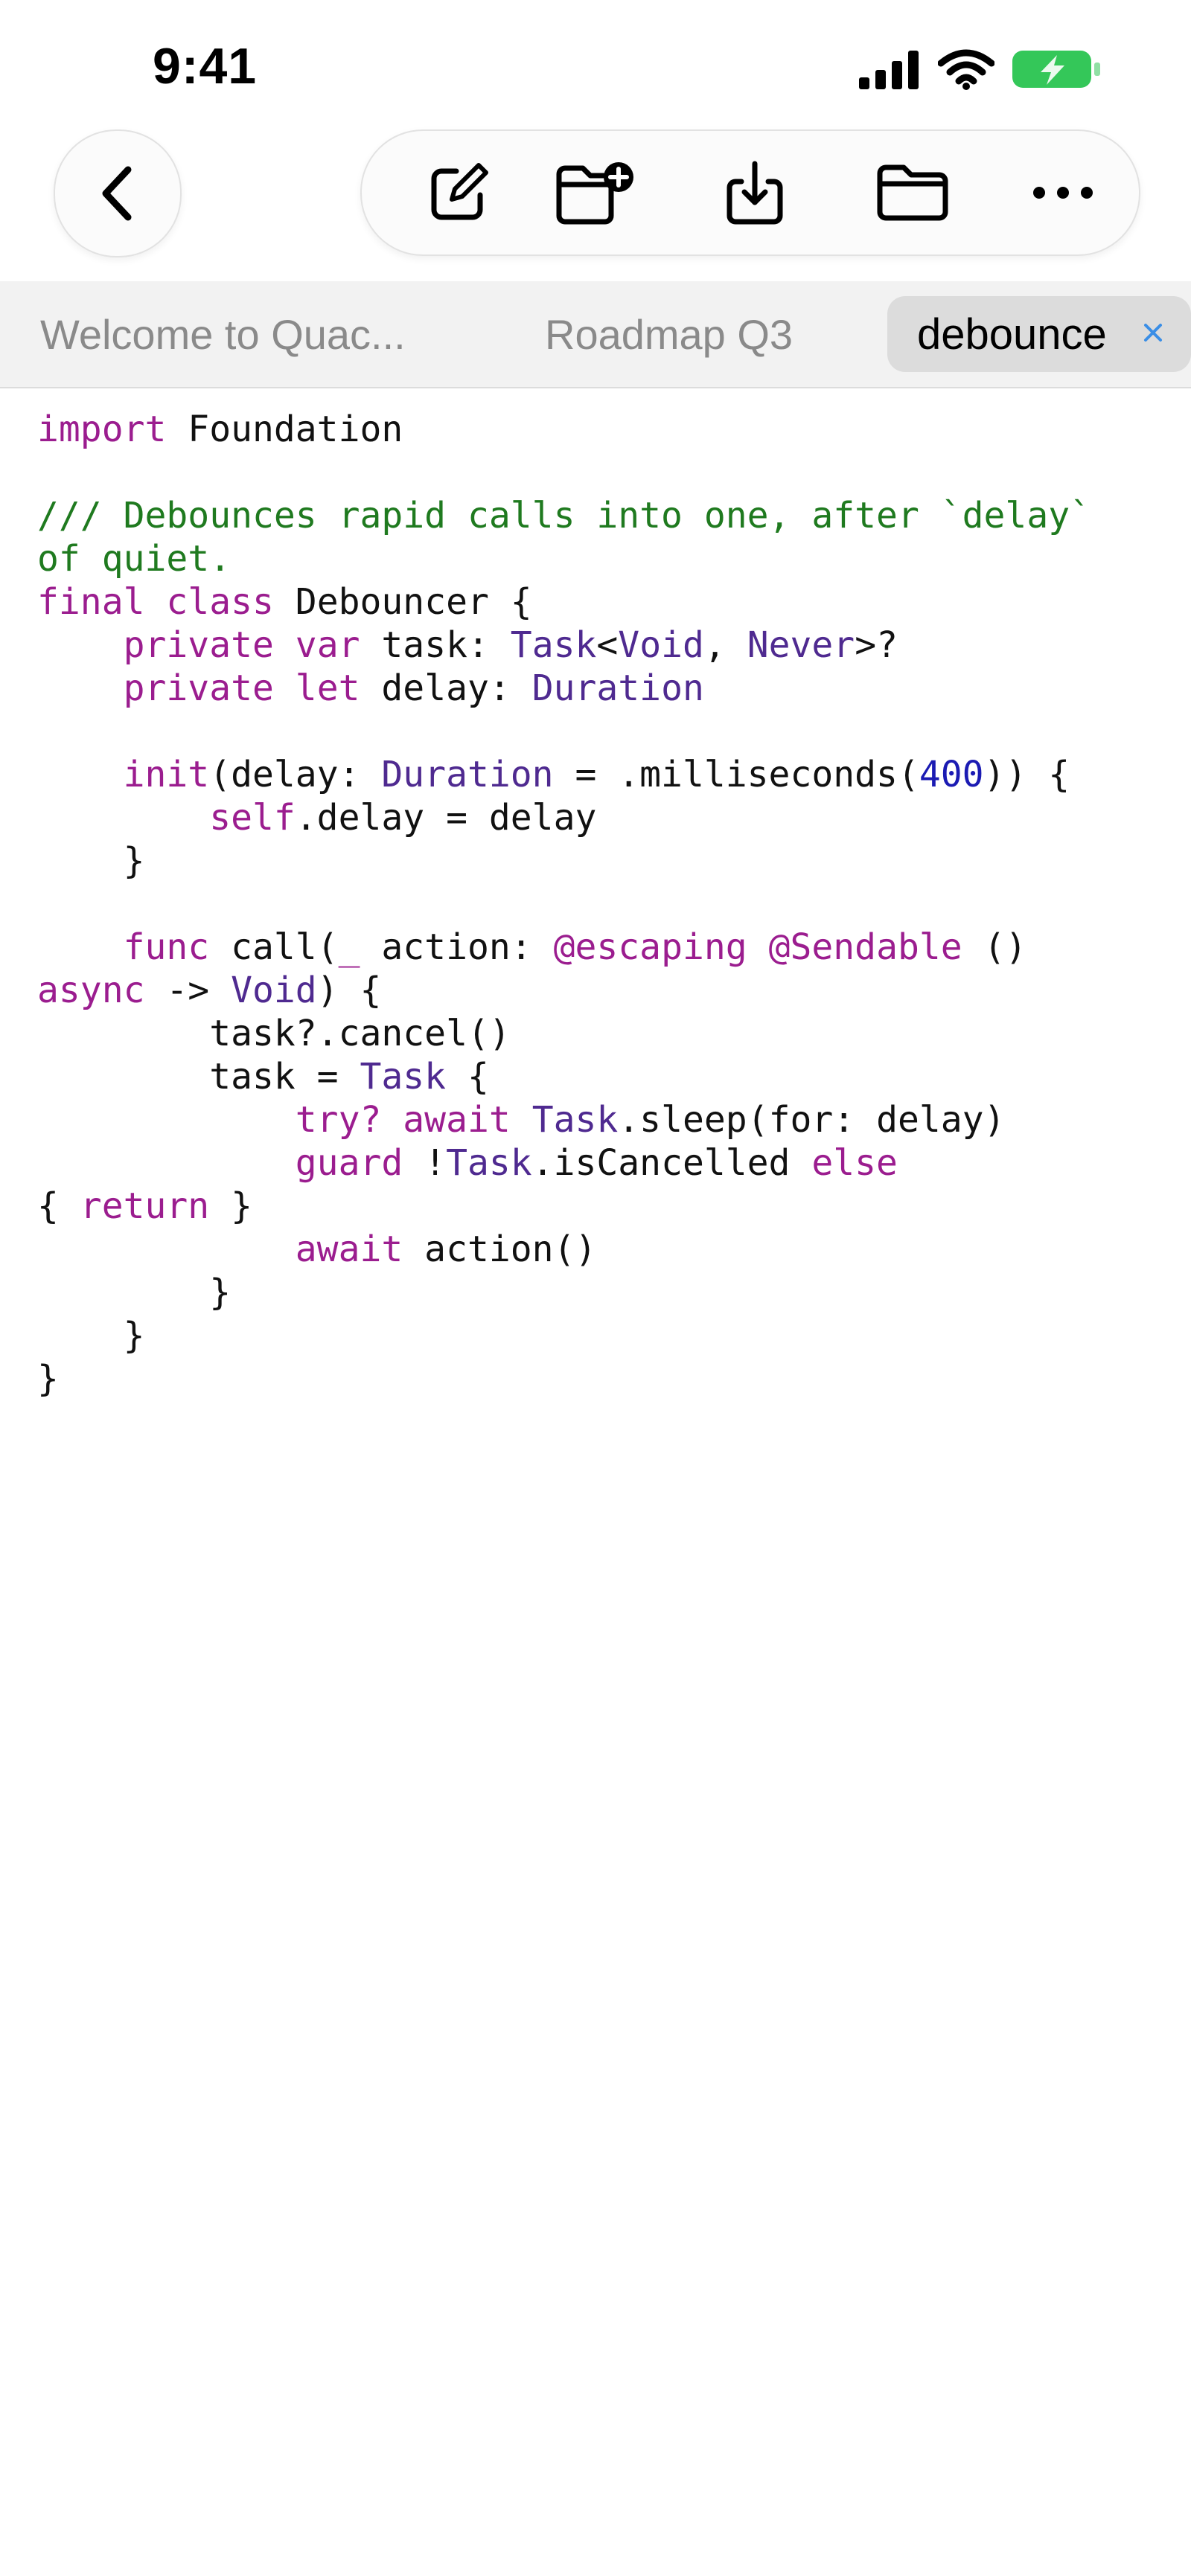  Describe the element at coordinates (166, 947) in the screenshot. I see `code-token: func` at that location.